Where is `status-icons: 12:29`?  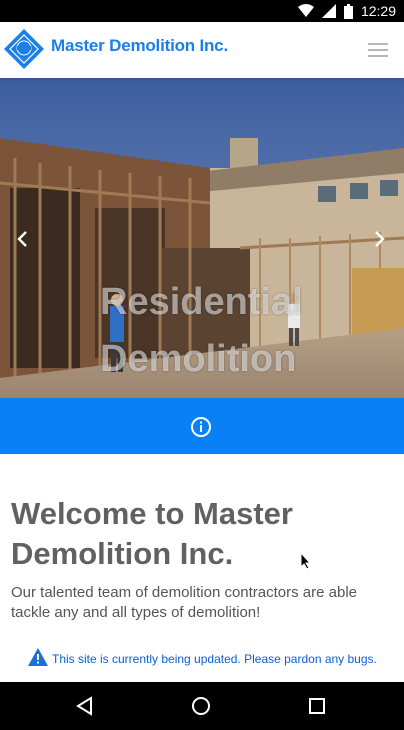 status-icons: 12:29 is located at coordinates (346, 11).